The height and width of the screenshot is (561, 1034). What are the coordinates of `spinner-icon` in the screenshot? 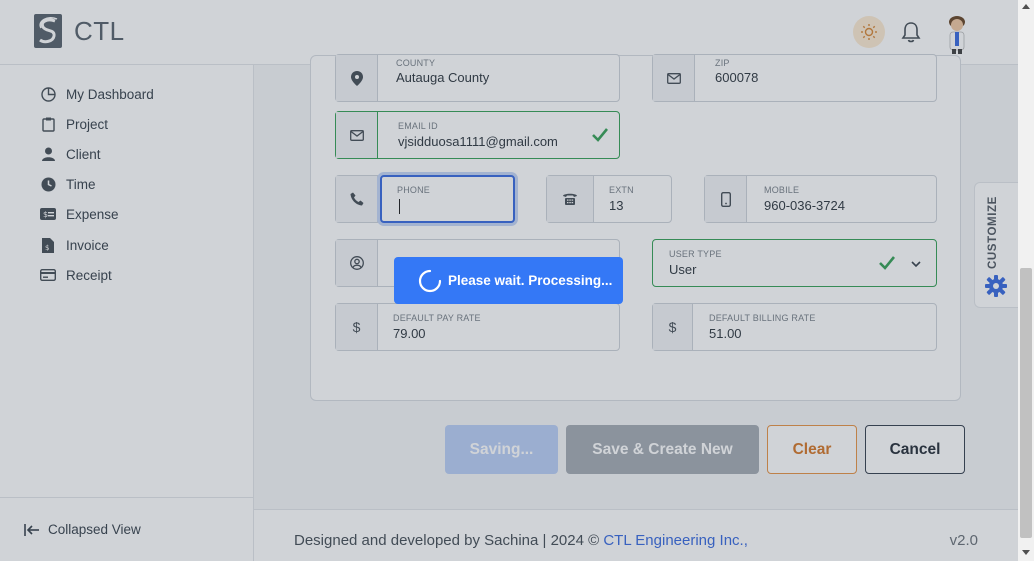 It's located at (430, 280).